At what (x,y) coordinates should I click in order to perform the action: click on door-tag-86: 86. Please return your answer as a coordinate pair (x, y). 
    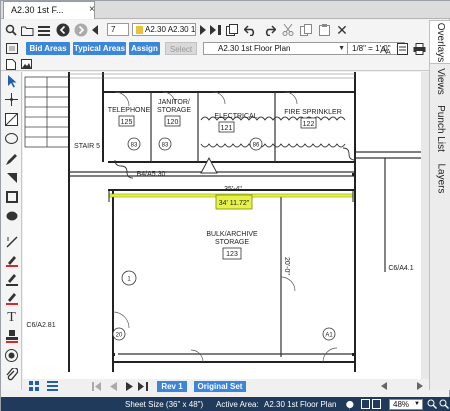
    Looking at the image, I should click on (256, 146).